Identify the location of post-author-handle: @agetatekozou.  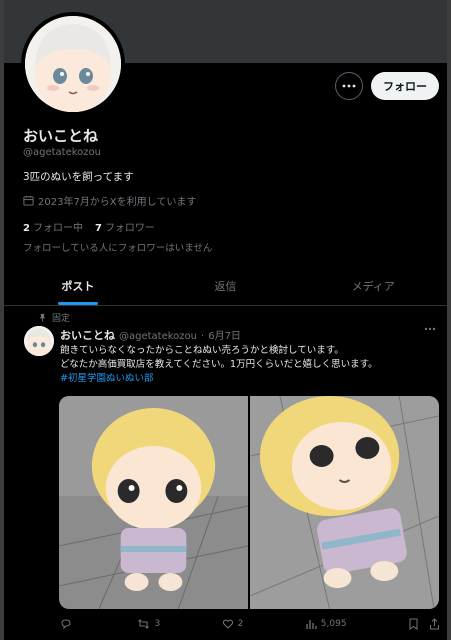
(158, 336).